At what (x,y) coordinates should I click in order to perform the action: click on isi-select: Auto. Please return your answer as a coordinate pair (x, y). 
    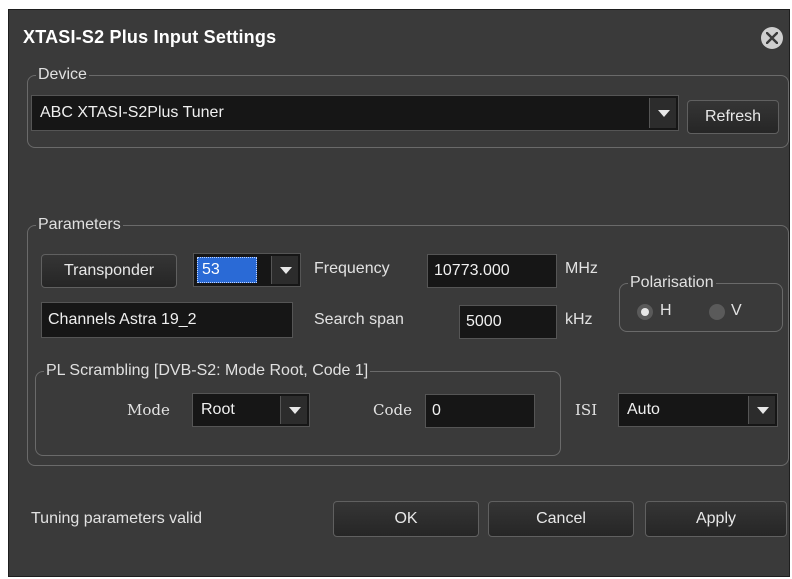
    Looking at the image, I should click on (698, 410).